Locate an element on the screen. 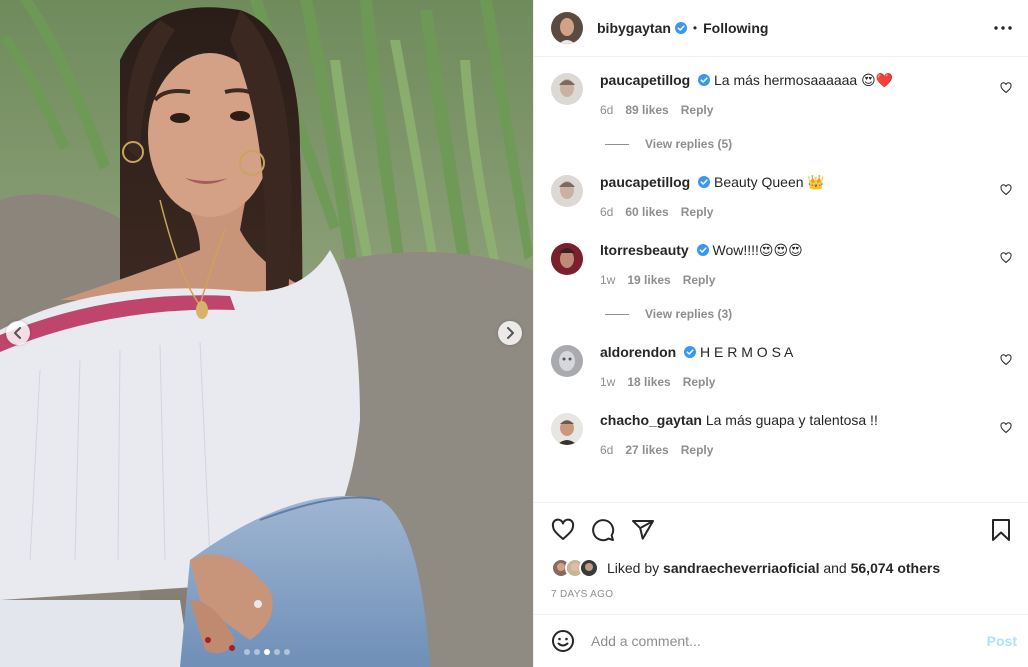 This screenshot has width=1028, height=667. emoji-icon is located at coordinates (563, 641).